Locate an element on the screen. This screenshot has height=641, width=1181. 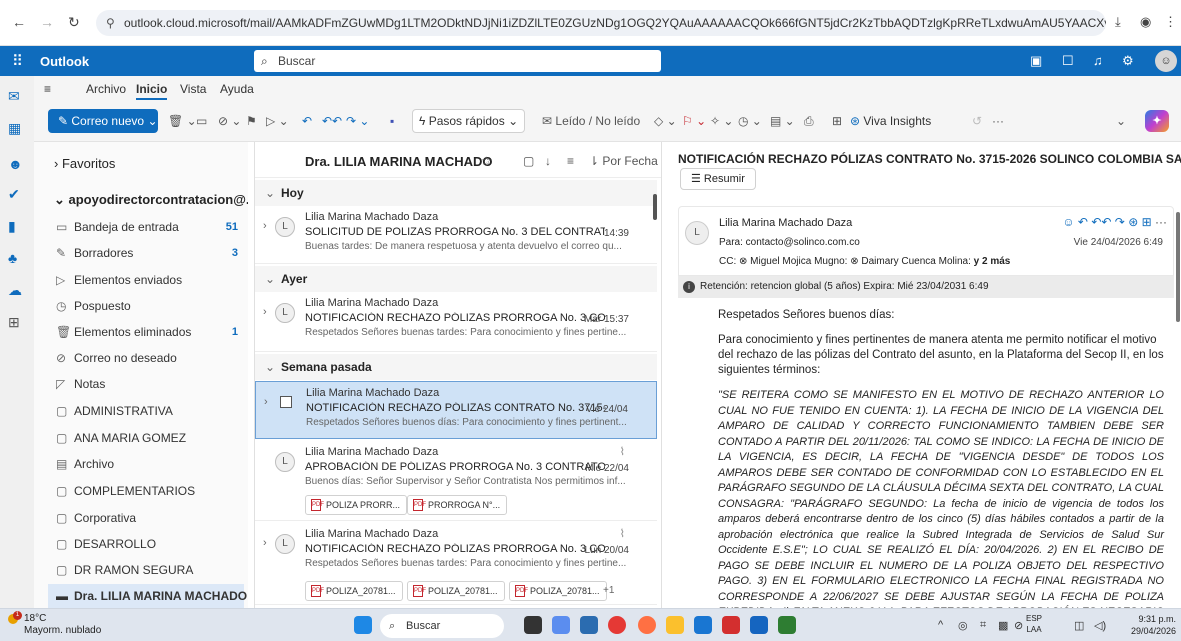
feedback-icon: ☐ is located at coordinates (1068, 61).